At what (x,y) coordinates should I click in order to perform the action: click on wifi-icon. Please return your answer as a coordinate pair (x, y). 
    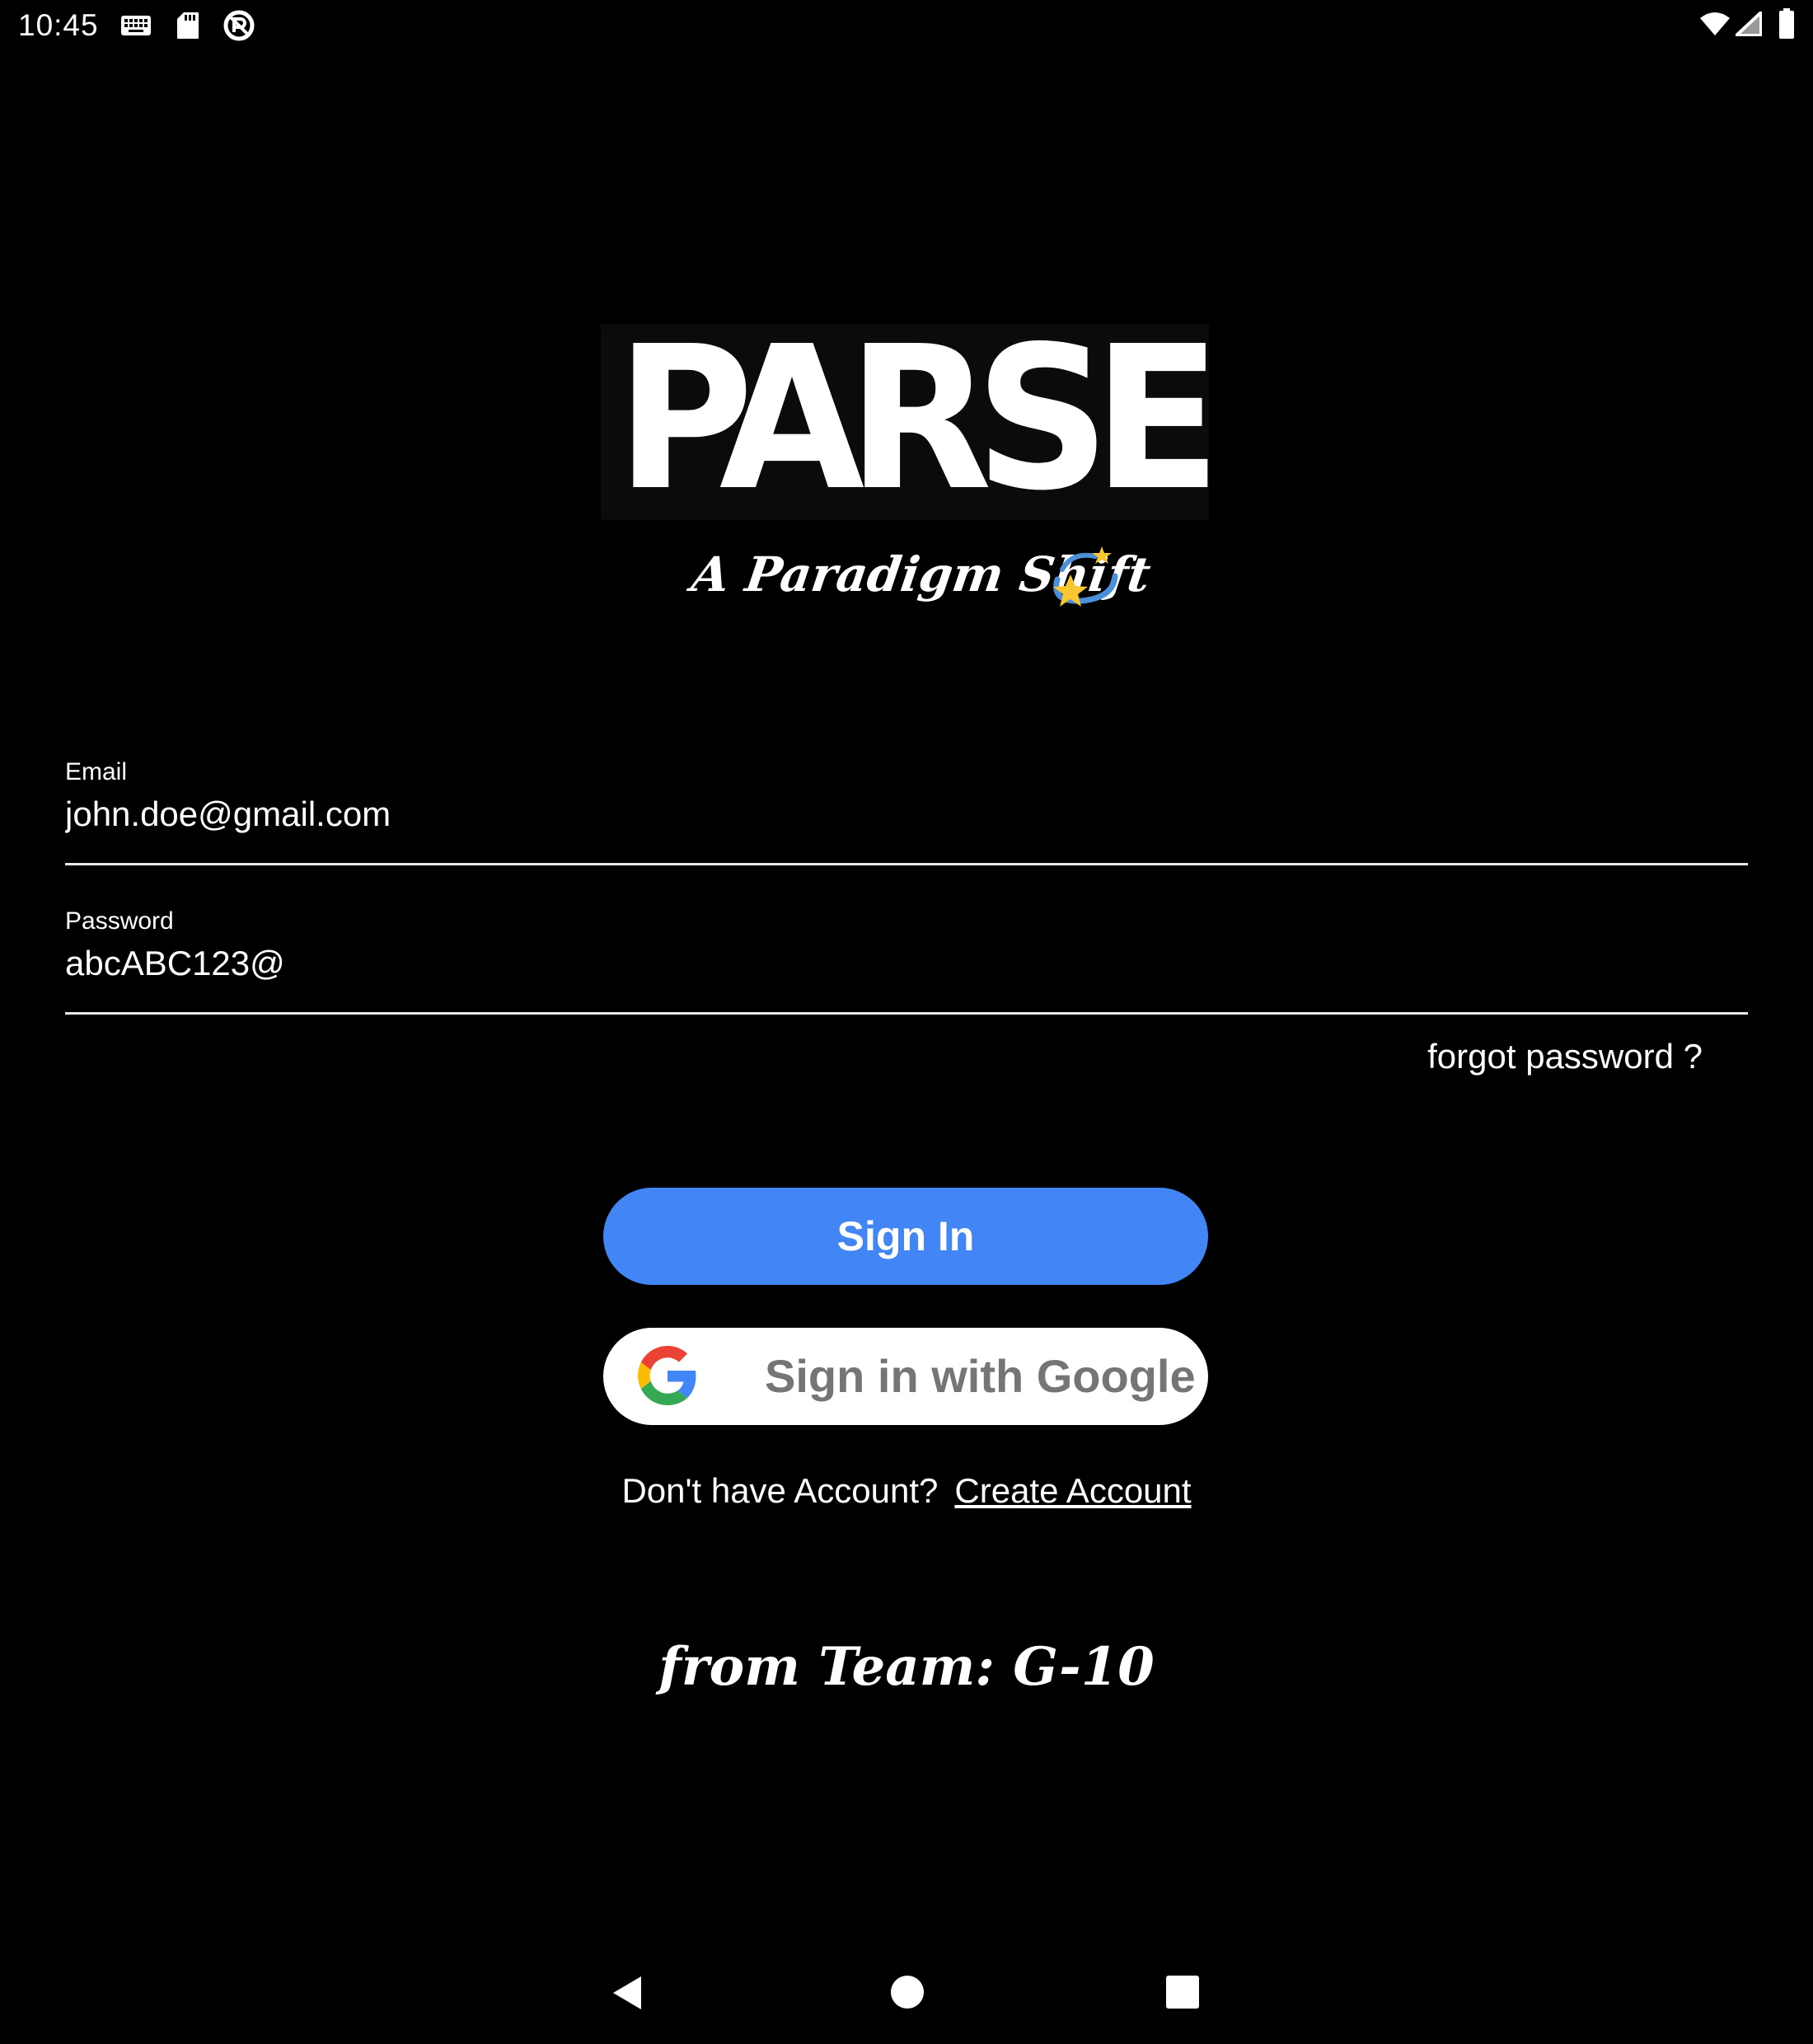
    Looking at the image, I should click on (1715, 26).